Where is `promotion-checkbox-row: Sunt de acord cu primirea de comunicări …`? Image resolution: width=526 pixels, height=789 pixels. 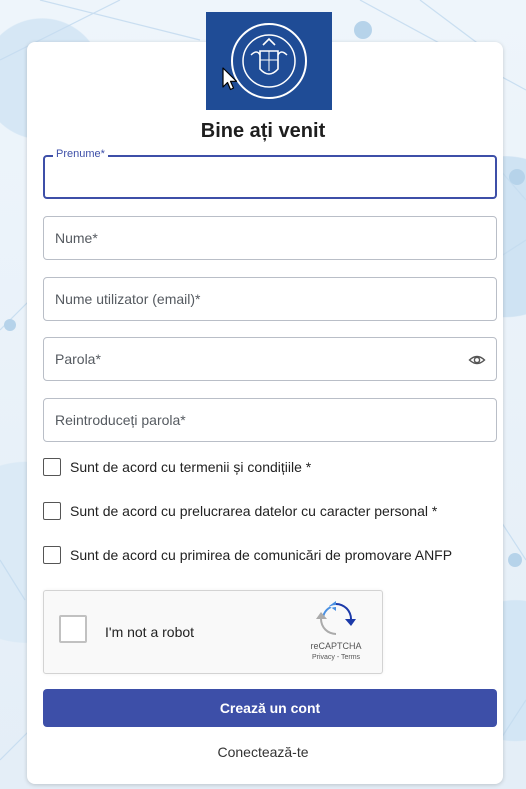 promotion-checkbox-row: Sunt de acord cu primirea de comunicări … is located at coordinates (247, 555).